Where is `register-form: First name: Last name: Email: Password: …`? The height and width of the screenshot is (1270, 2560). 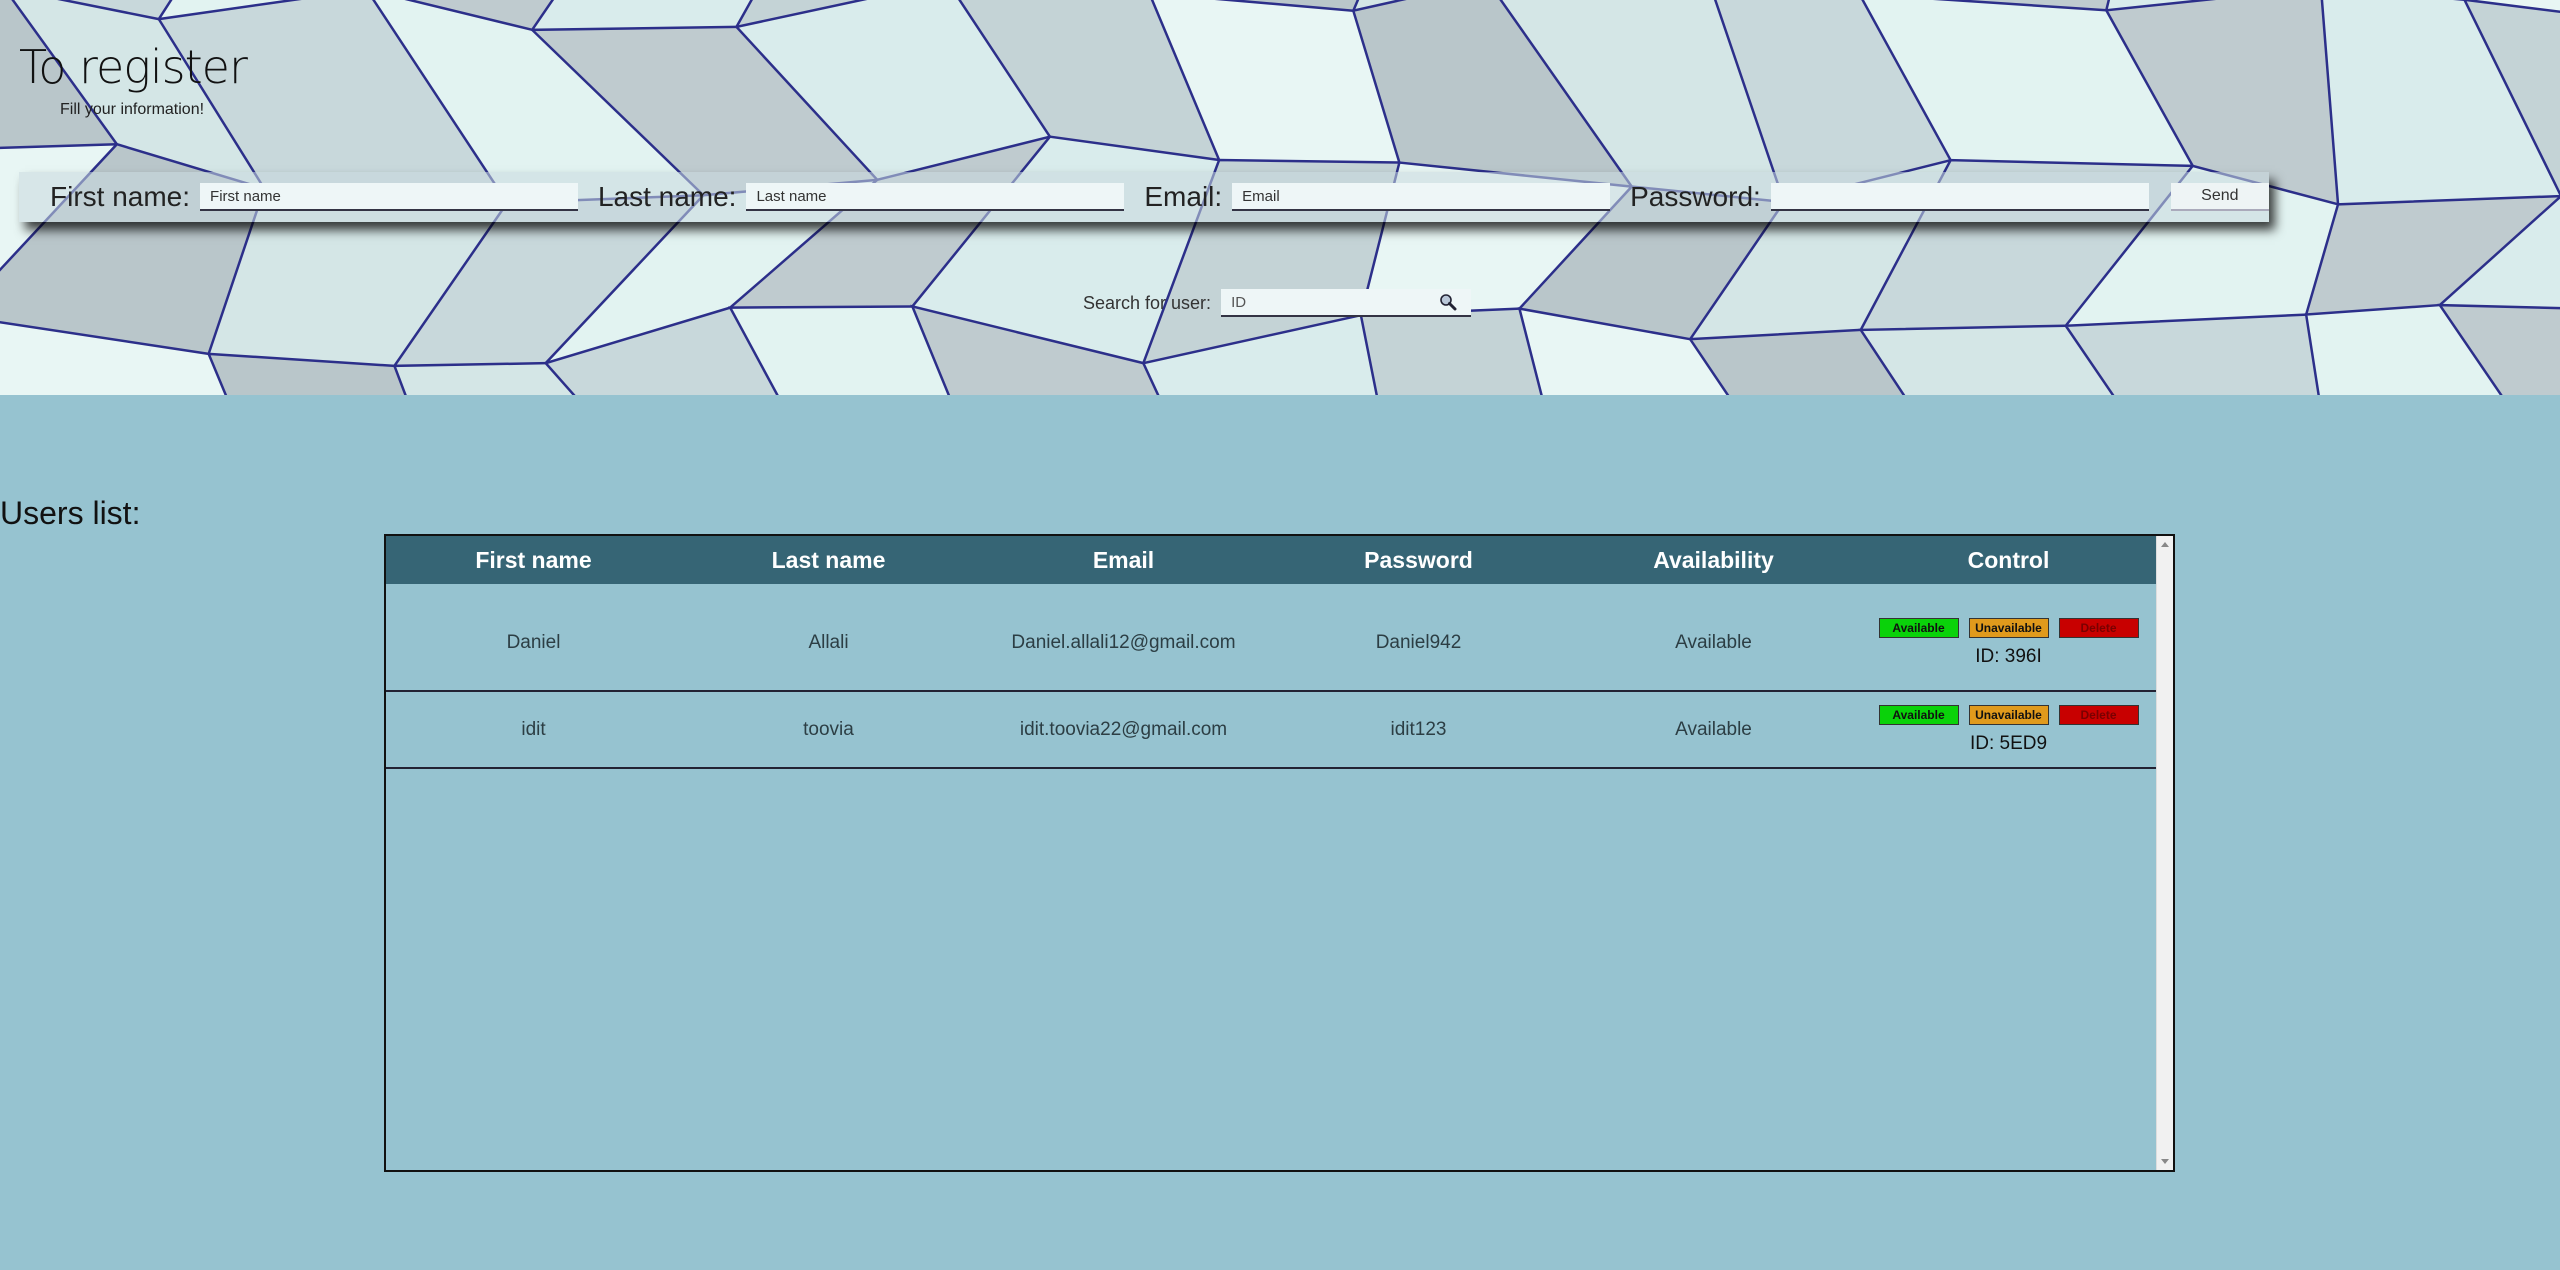 register-form: First name: Last name: Email: Password: … is located at coordinates (1144, 197).